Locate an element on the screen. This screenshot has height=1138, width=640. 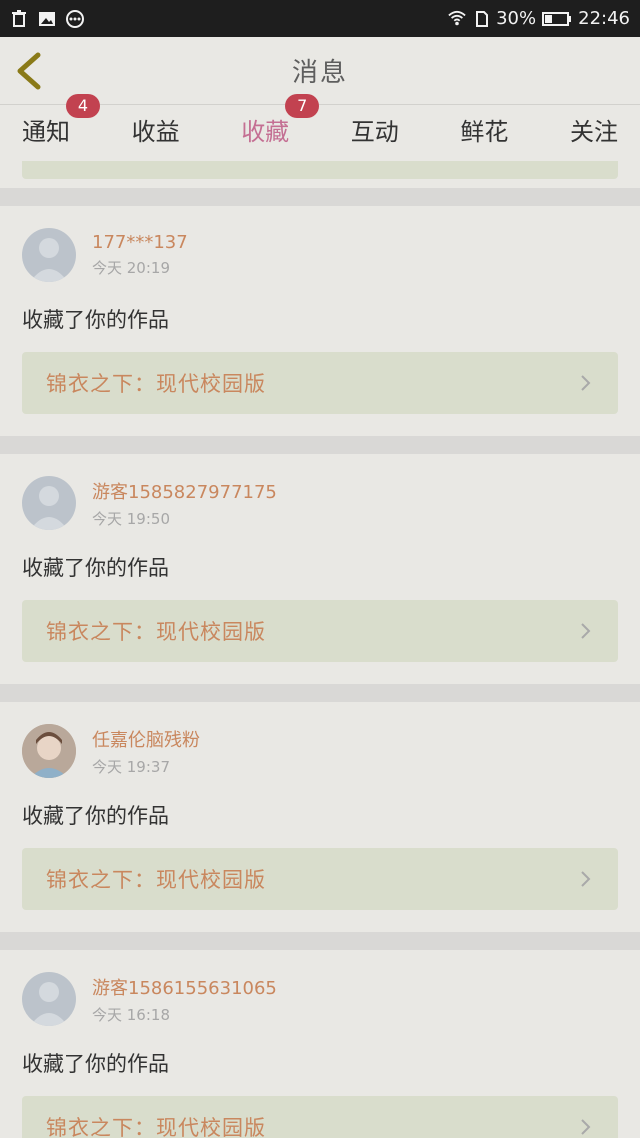
wifi-icon is located at coordinates (457, 19).